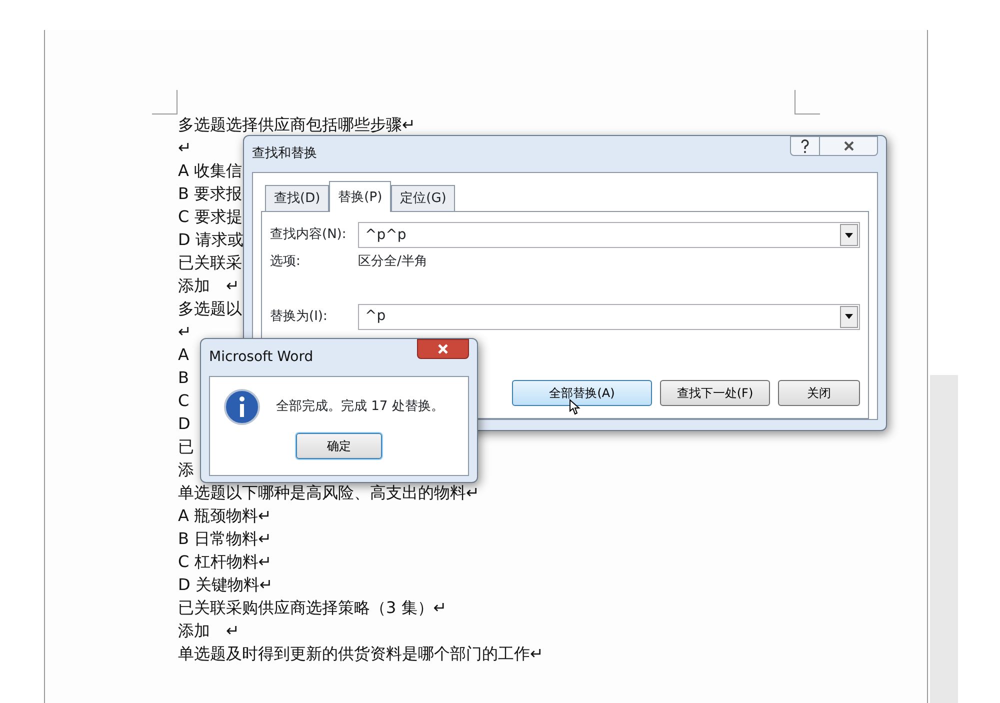 The width and height of the screenshot is (1000, 703). What do you see at coordinates (184, 400) in the screenshot?
I see `text-line: C` at bounding box center [184, 400].